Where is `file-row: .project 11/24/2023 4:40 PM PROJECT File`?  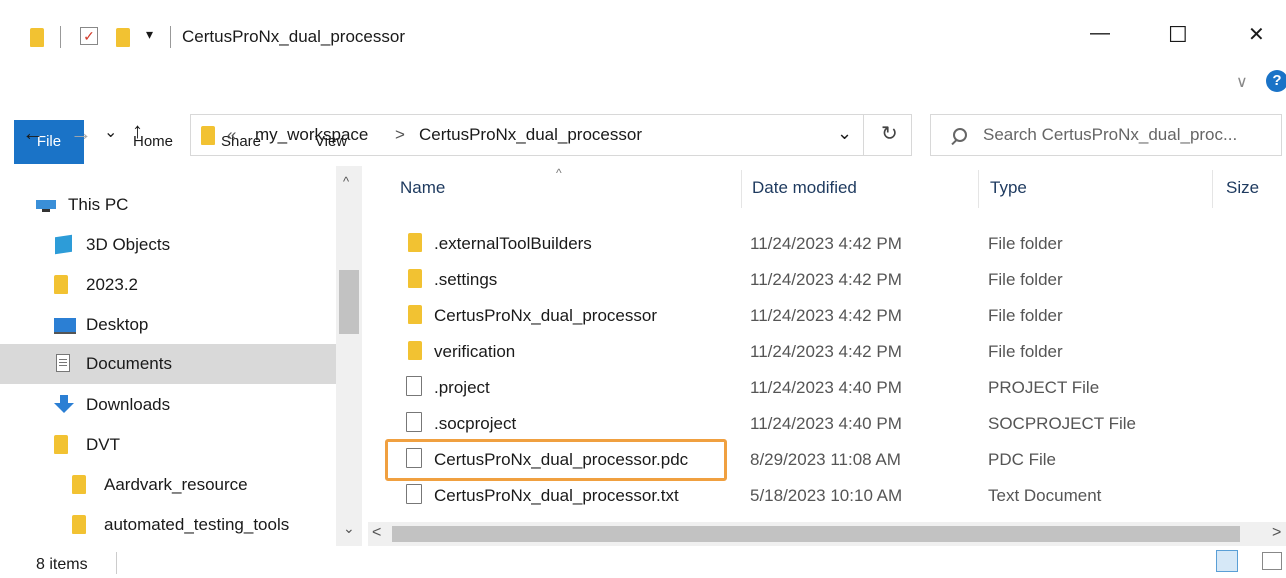
file-row: .project 11/24/2023 4:40 PM PROJECT File is located at coordinates (834, 388).